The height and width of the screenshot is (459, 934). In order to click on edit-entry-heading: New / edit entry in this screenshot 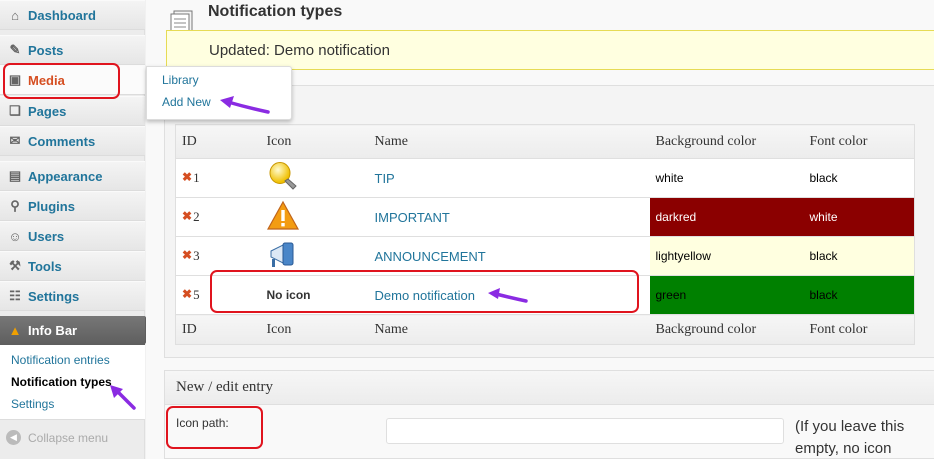, I will do `click(549, 388)`.